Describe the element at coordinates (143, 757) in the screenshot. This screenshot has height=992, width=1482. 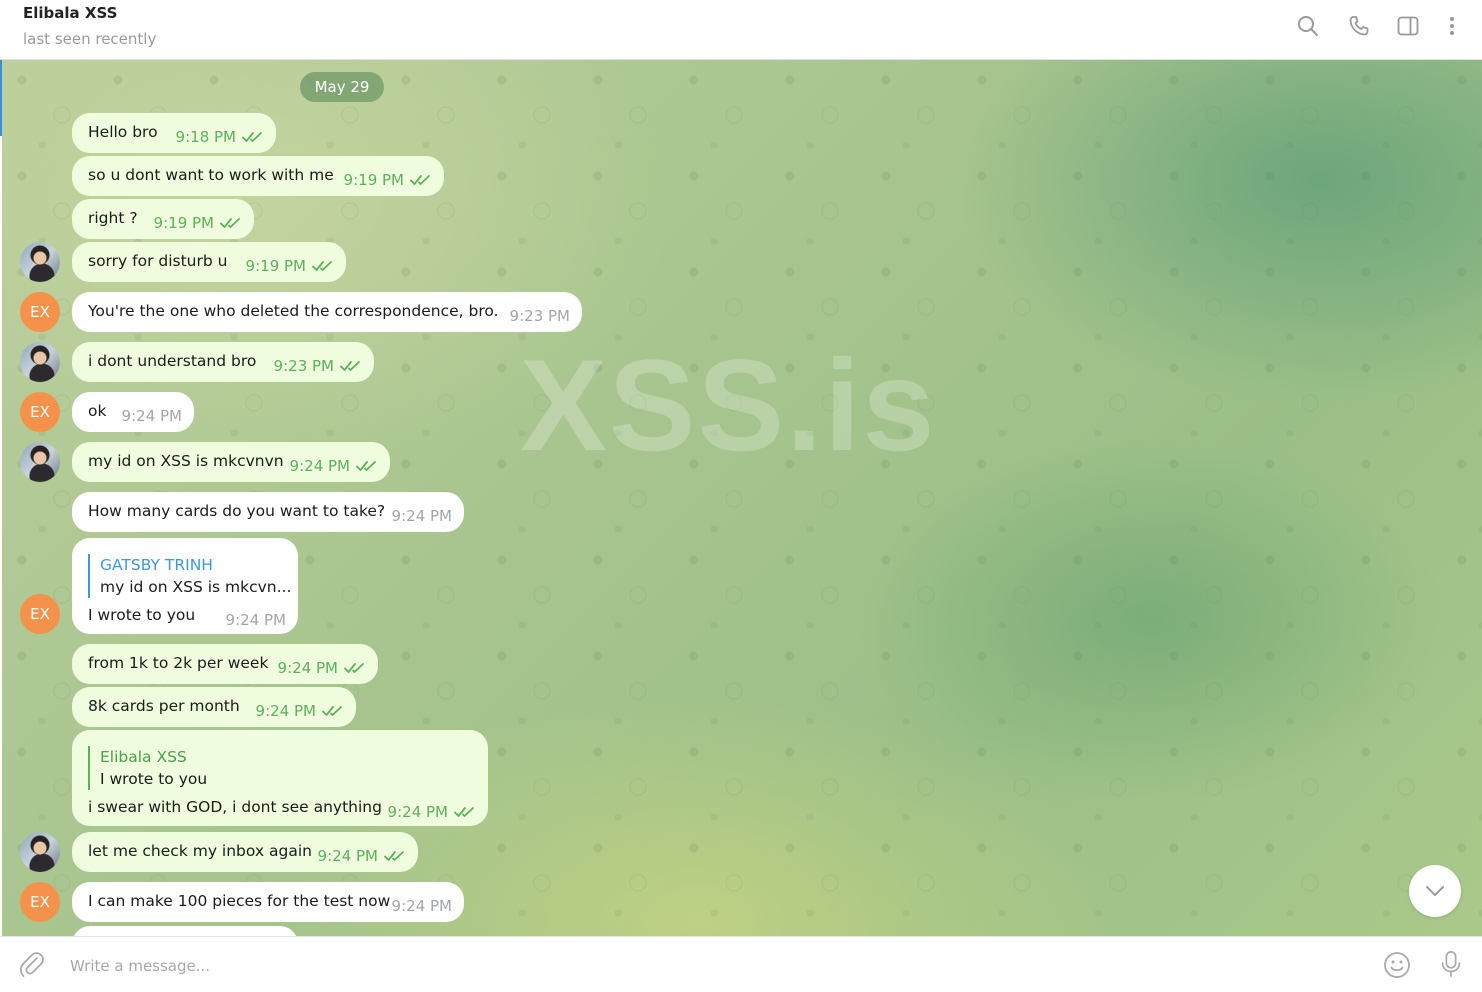
I see `reply-author: Elibala XSS` at that location.